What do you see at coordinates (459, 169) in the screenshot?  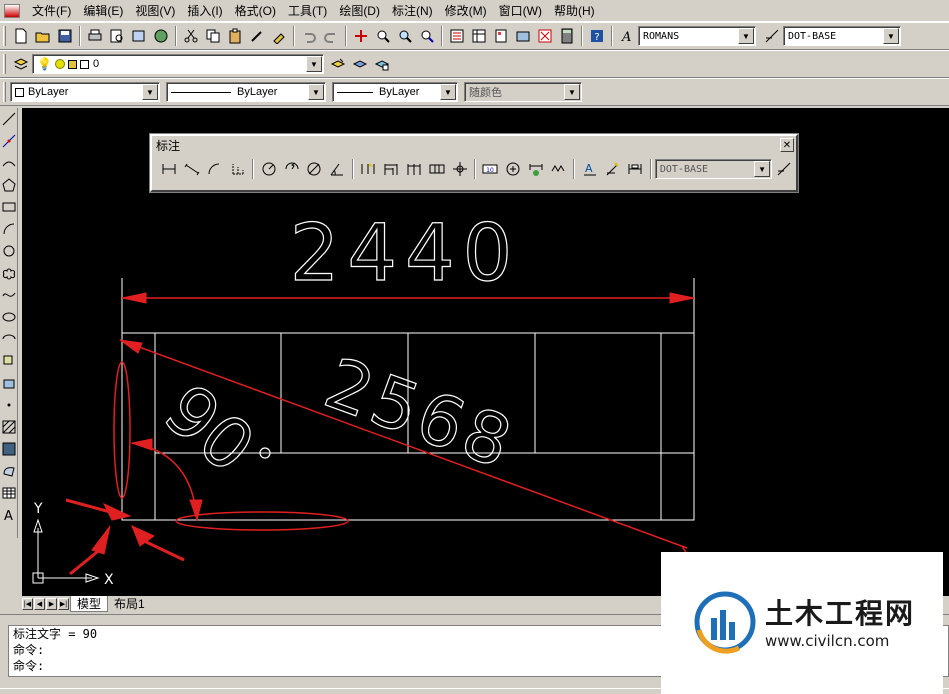 I see `center-mark-icon` at bounding box center [459, 169].